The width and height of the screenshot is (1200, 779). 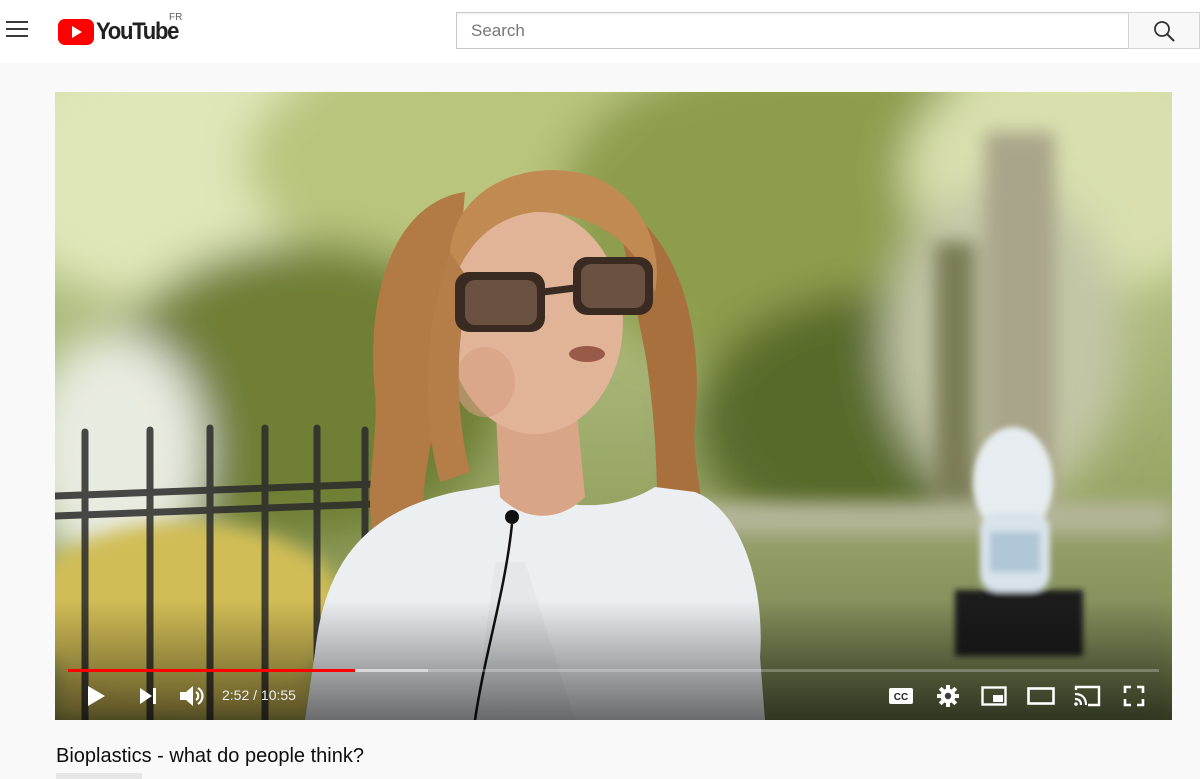 I want to click on progress-played, so click(x=211, y=670).